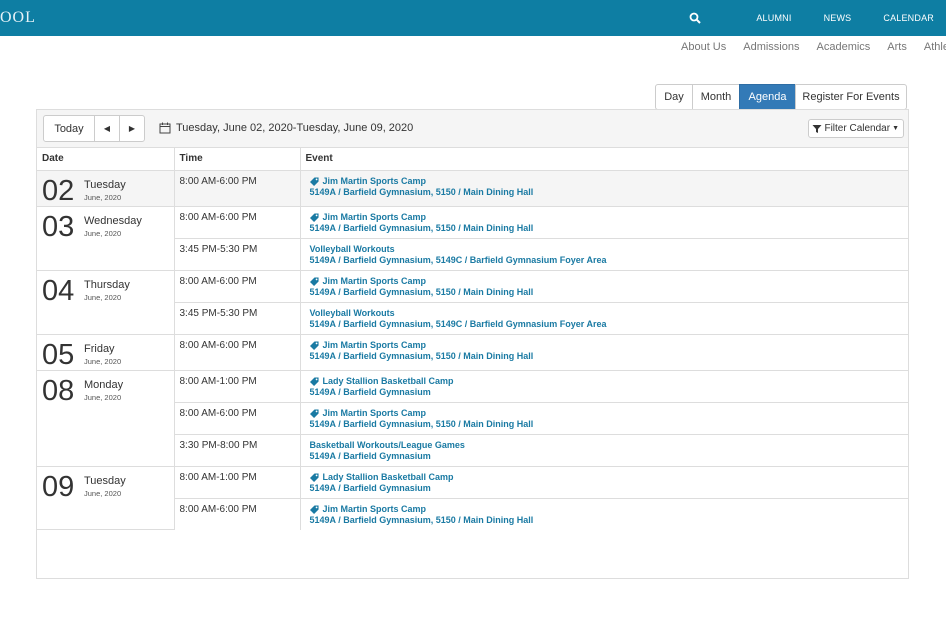 This screenshot has width=946, height=644. What do you see at coordinates (771, 47) in the screenshot?
I see `subnav-admissions: Admissions` at bounding box center [771, 47].